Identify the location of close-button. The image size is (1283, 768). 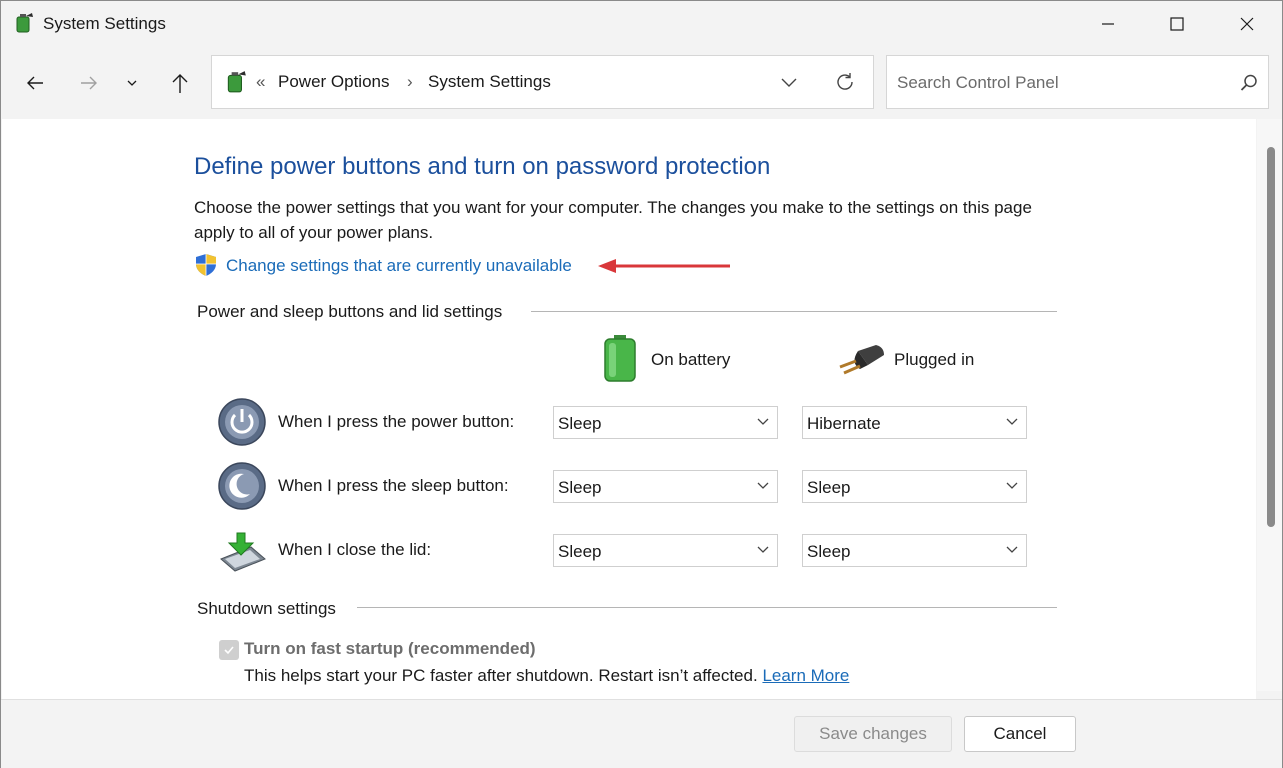
(1247, 24).